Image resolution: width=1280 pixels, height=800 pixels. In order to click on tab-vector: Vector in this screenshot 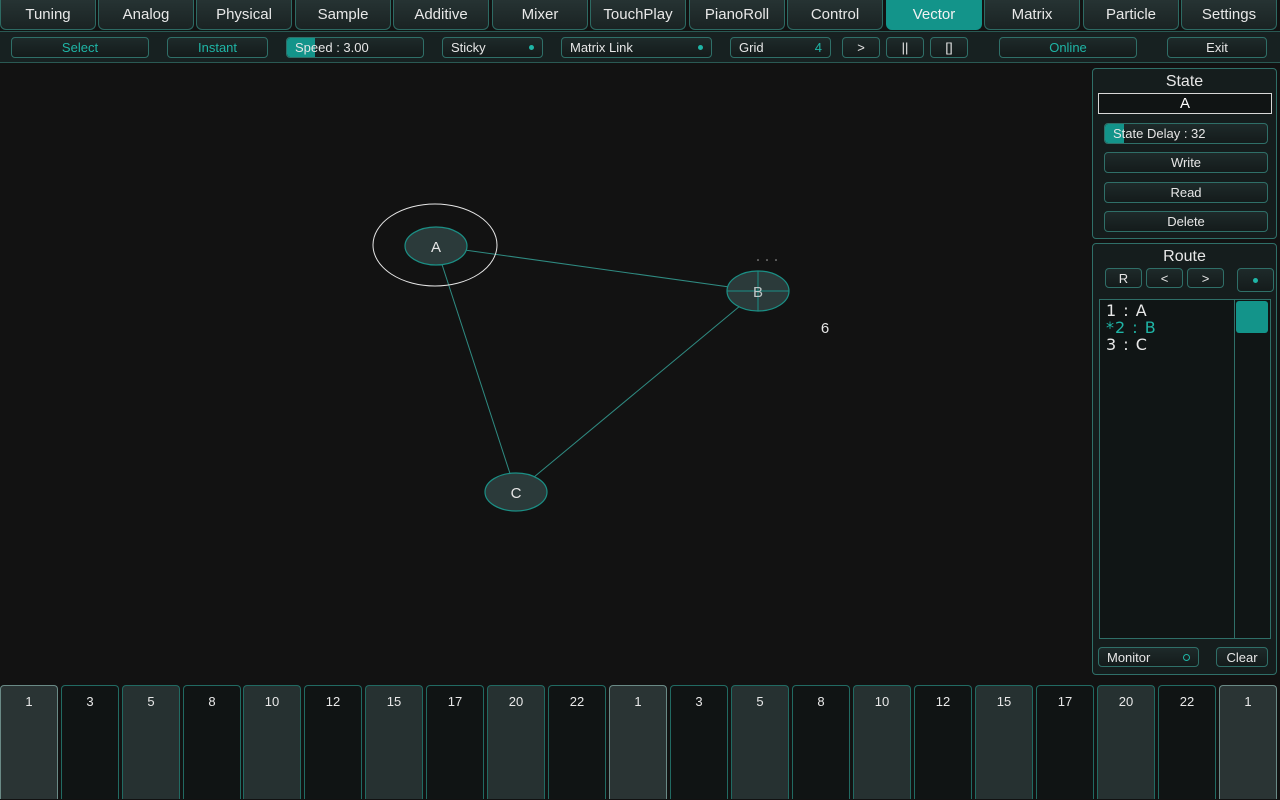, I will do `click(934, 15)`.